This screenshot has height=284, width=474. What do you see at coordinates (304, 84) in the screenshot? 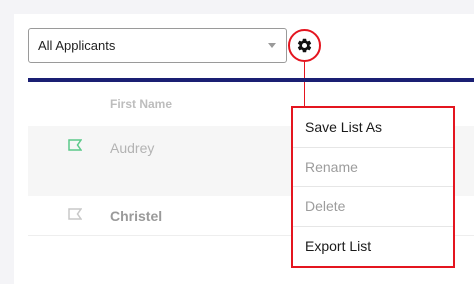
I see `callout-connector` at bounding box center [304, 84].